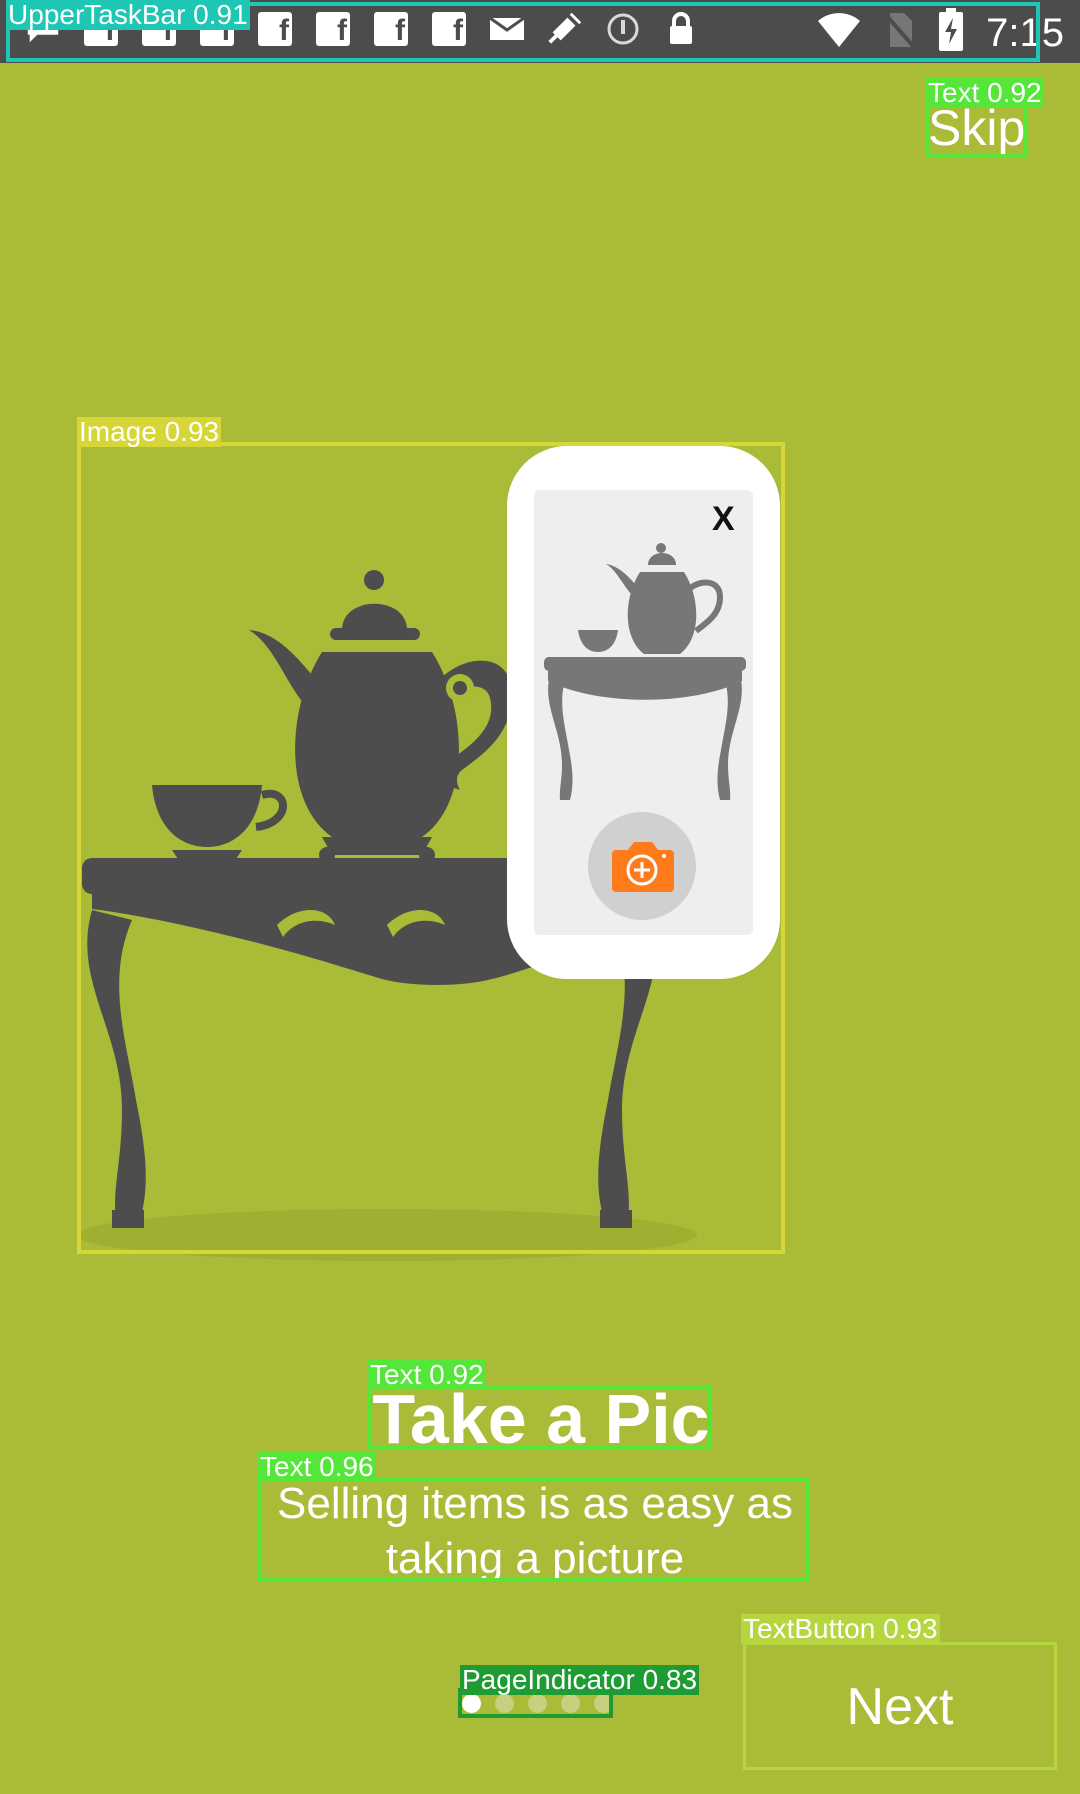  Describe the element at coordinates (540, 1418) in the screenshot. I see `detection-box-title-text` at that location.